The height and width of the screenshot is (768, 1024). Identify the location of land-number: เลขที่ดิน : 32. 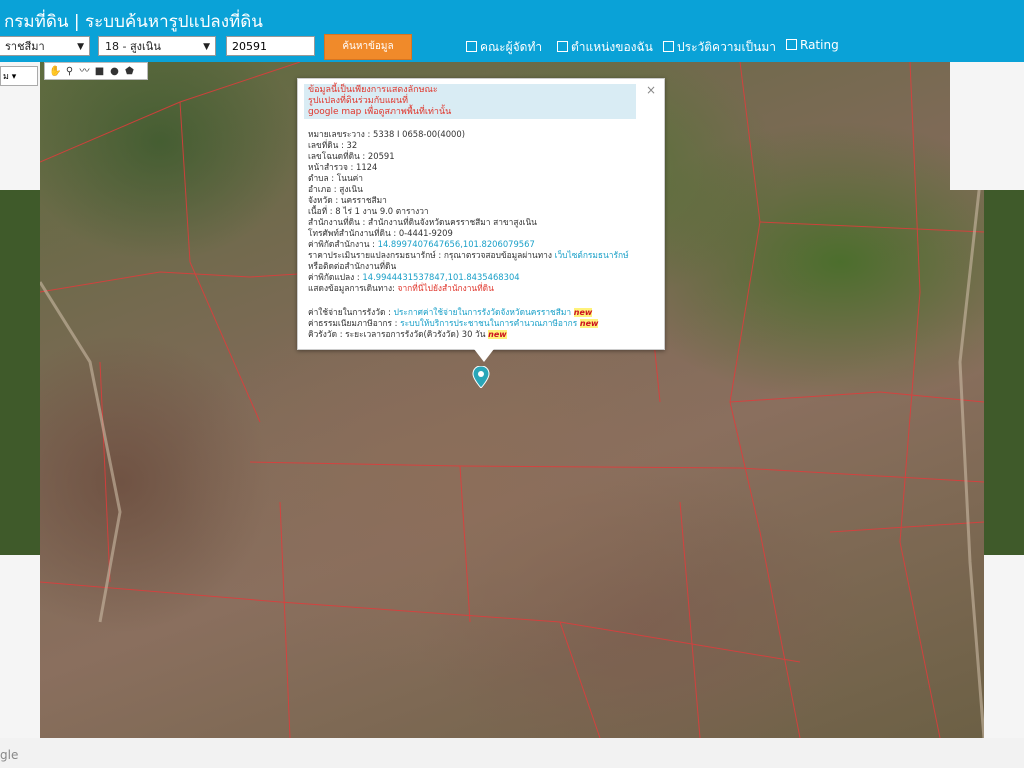
(333, 145).